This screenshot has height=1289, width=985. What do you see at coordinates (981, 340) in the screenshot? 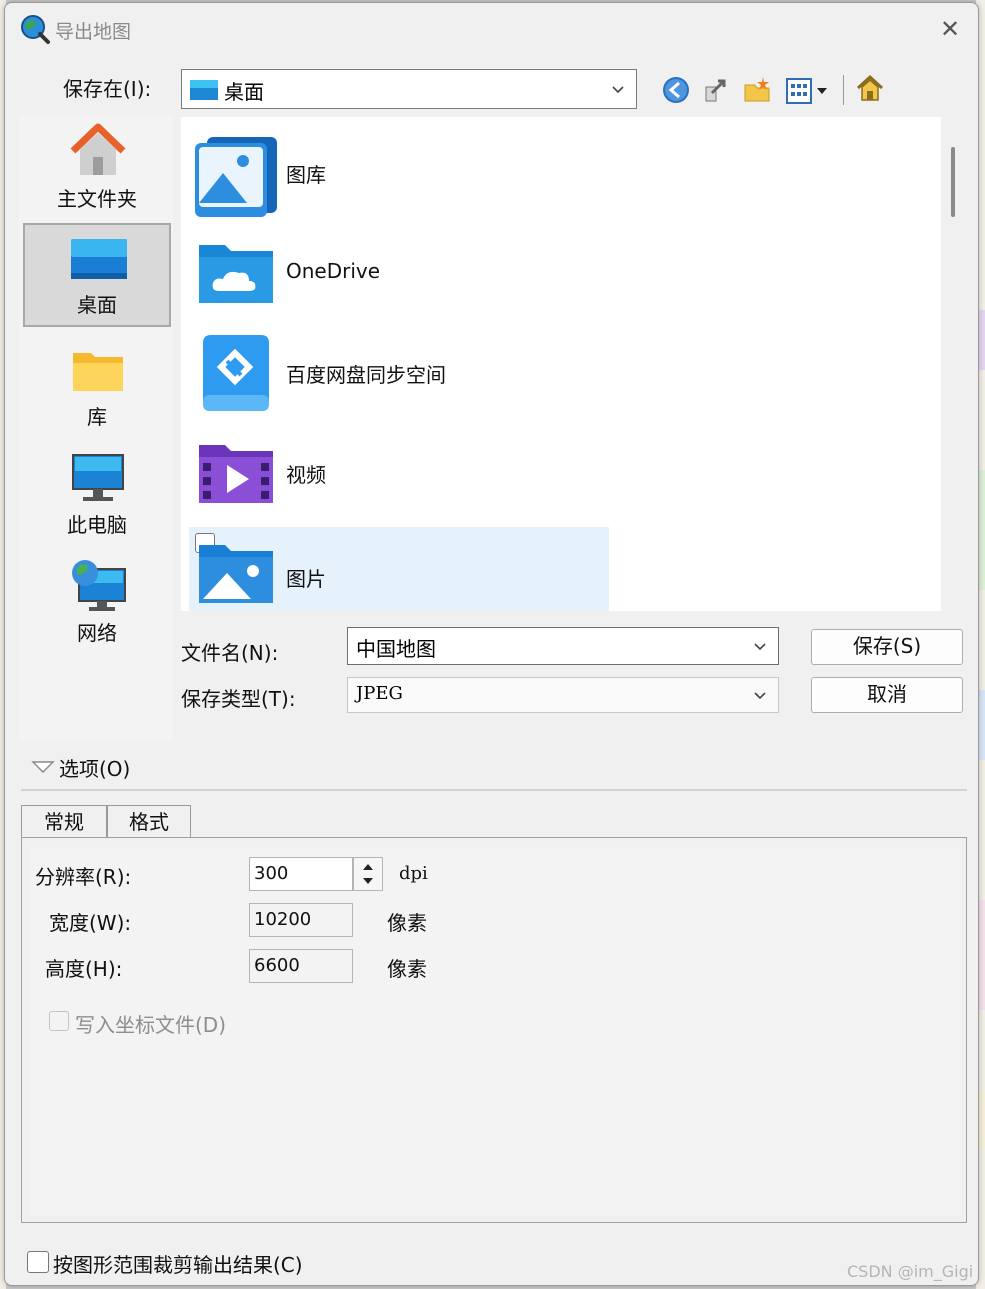
I see `map-patch-purple` at bounding box center [981, 340].